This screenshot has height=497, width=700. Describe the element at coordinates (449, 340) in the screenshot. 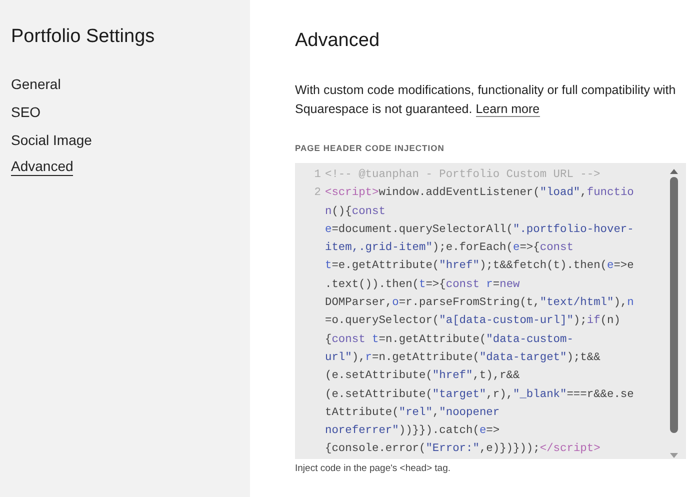

I see `code-line: {const t=n.getAttribute("data-custom-` at that location.